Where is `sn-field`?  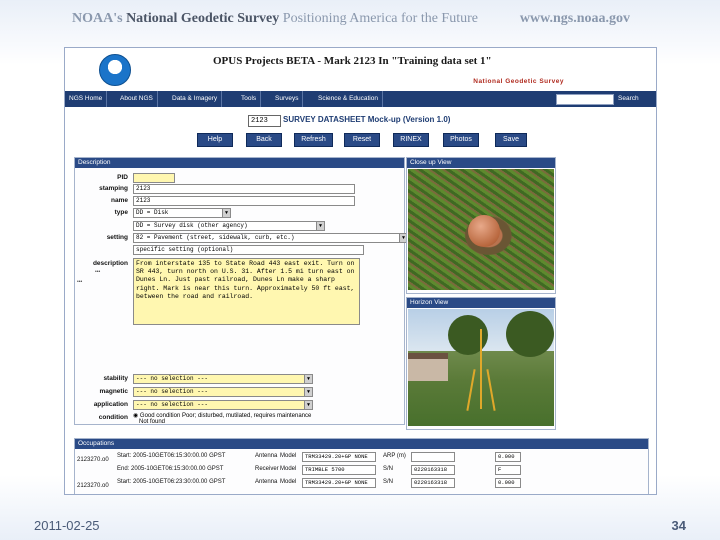 sn-field is located at coordinates (433, 457).